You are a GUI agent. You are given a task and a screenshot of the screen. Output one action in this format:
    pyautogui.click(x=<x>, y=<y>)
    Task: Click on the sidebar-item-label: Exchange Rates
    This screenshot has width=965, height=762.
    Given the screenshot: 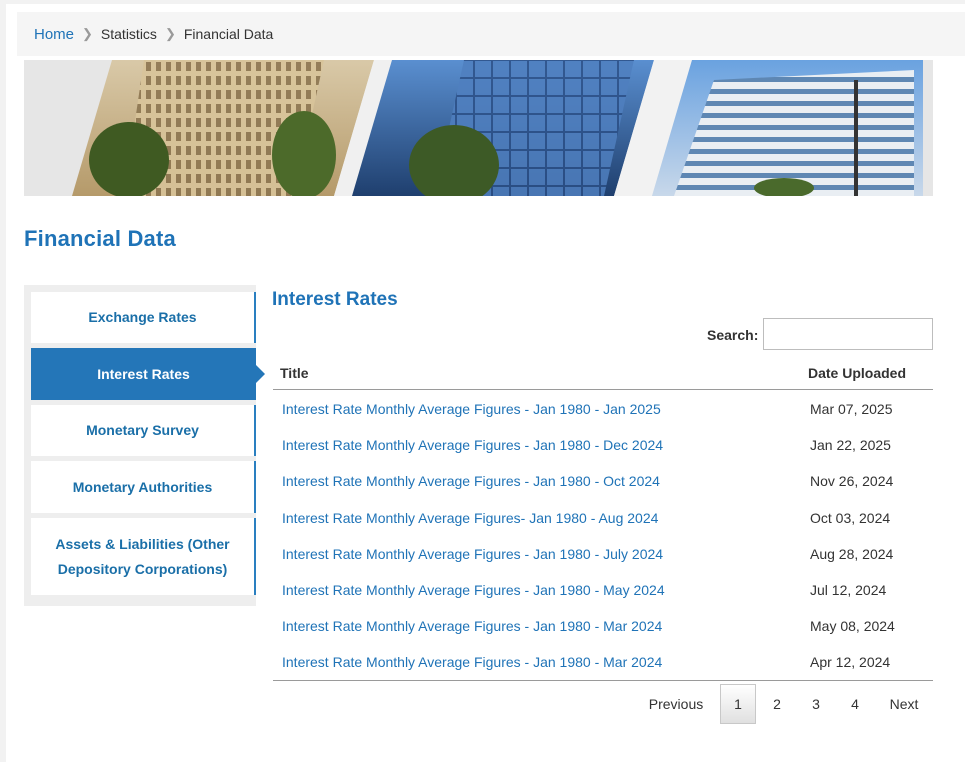 What is the action you would take?
    pyautogui.click(x=142, y=317)
    